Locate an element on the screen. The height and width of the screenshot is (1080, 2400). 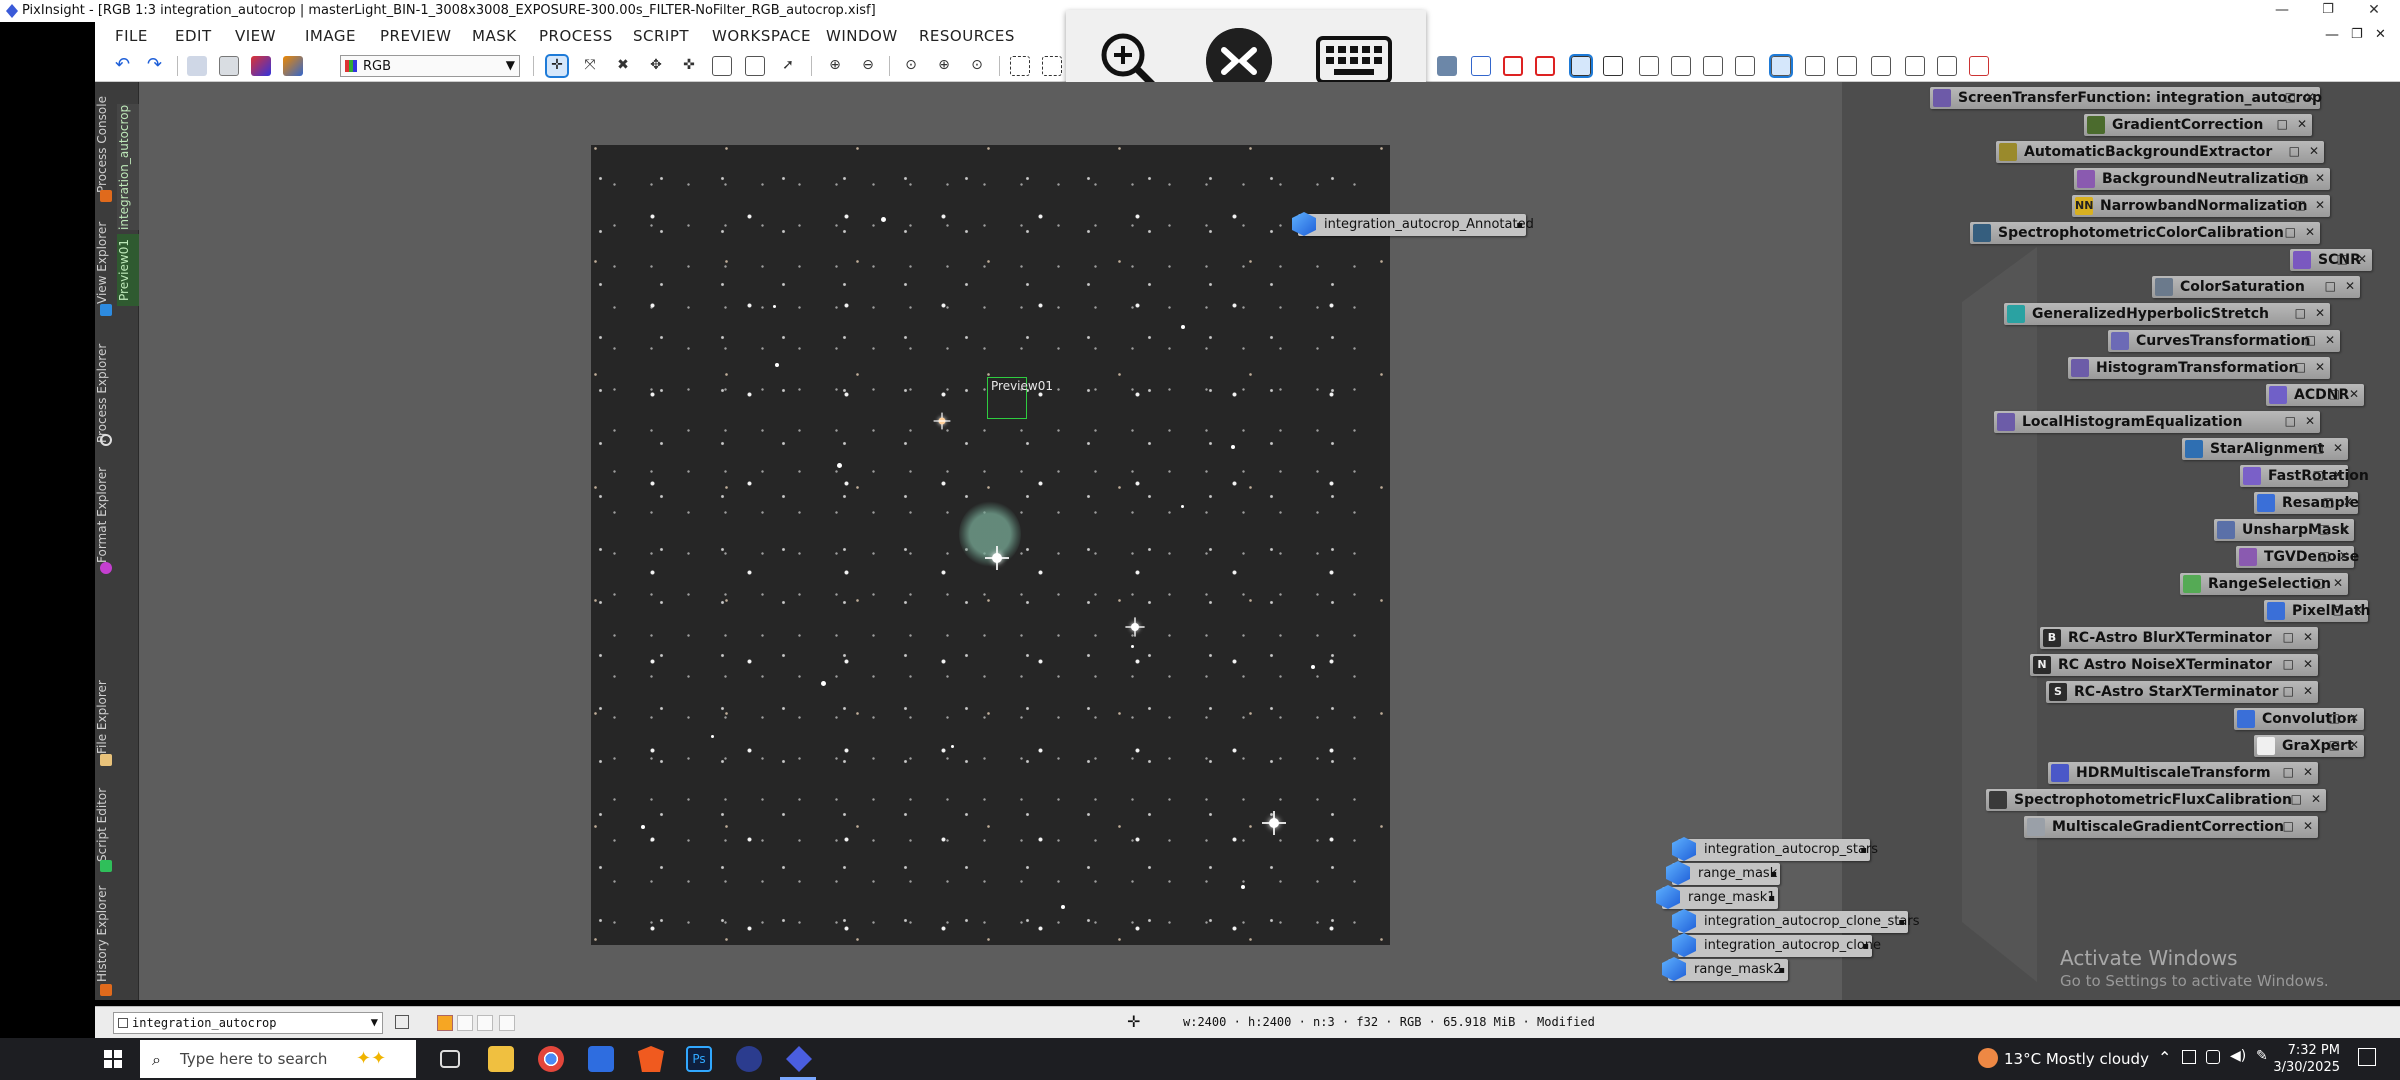
tab-format-explorer: Format Explorer is located at coordinates (106, 515).